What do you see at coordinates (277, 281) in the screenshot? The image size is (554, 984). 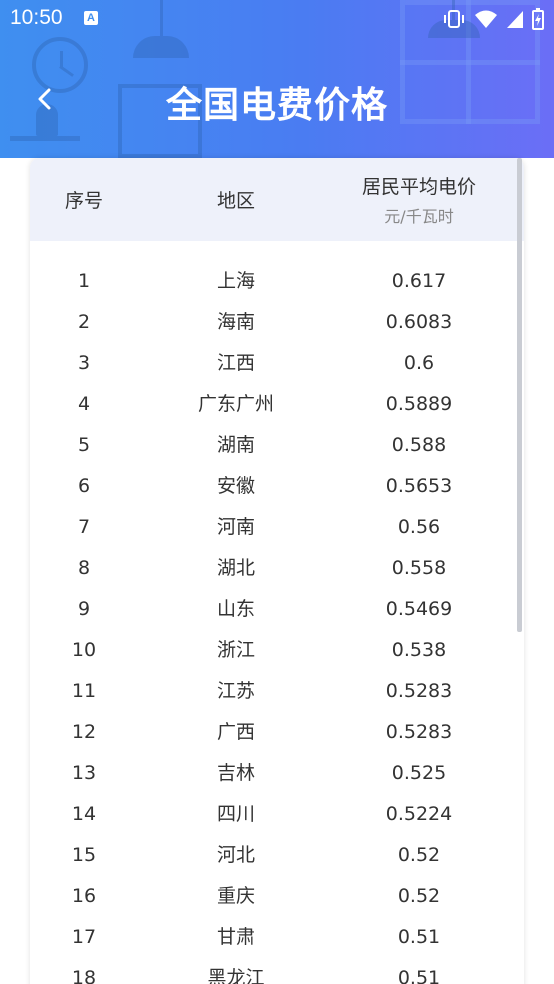 I see `table-row: 1 上海 0.617` at bounding box center [277, 281].